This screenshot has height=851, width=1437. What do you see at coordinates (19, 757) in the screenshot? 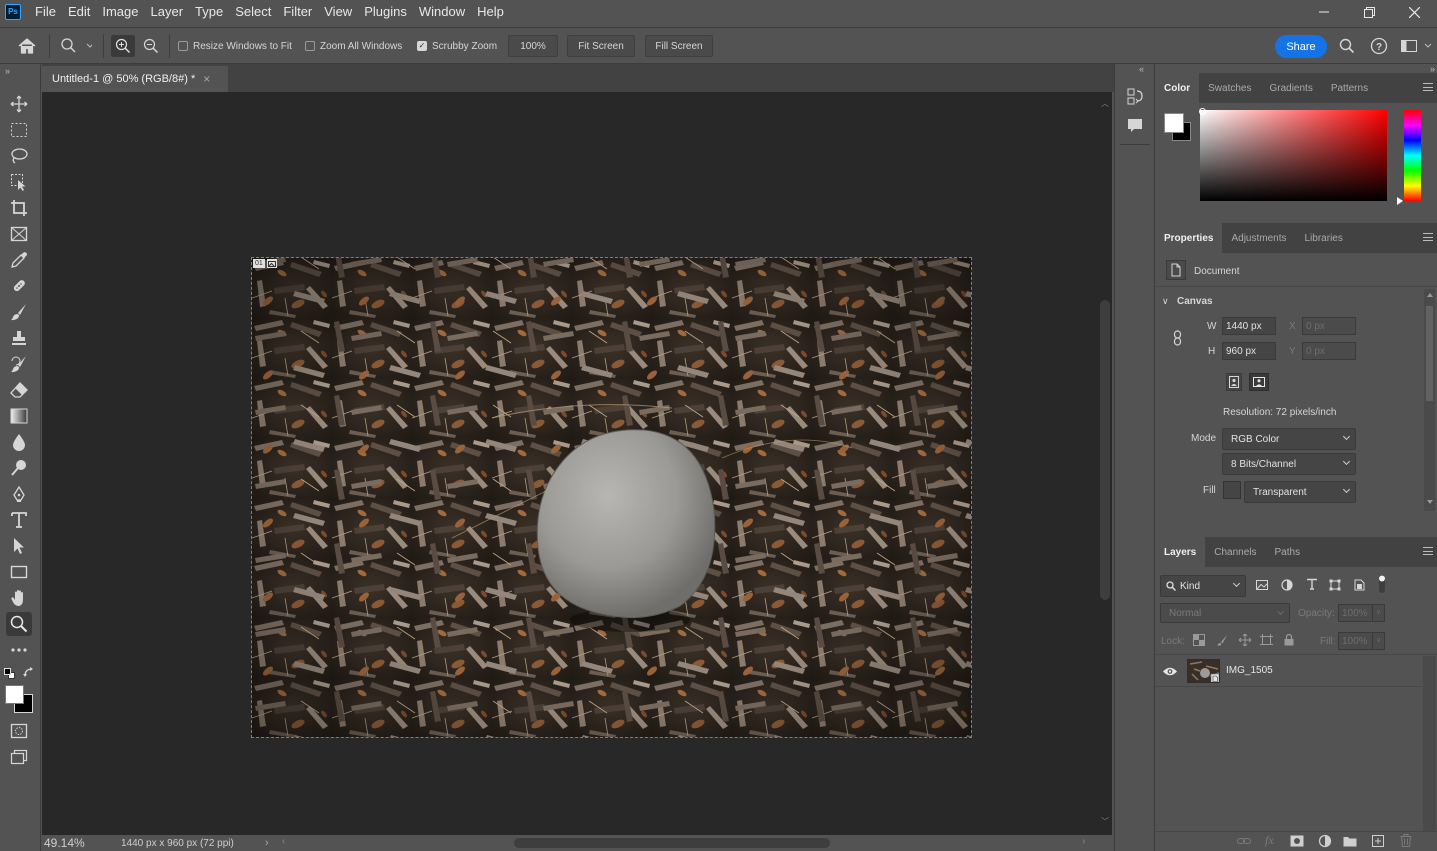
I see `screen-mode-button` at bounding box center [19, 757].